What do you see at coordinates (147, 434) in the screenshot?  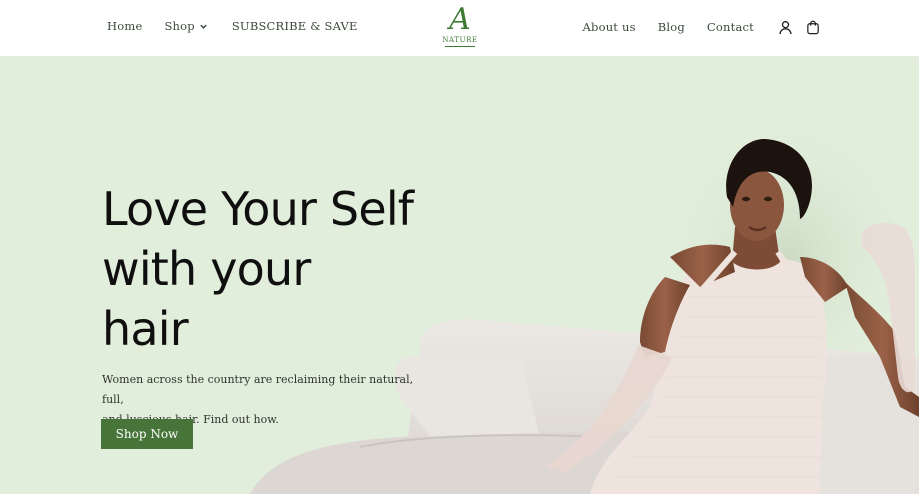 I see `shop-now-button: Shop Now` at bounding box center [147, 434].